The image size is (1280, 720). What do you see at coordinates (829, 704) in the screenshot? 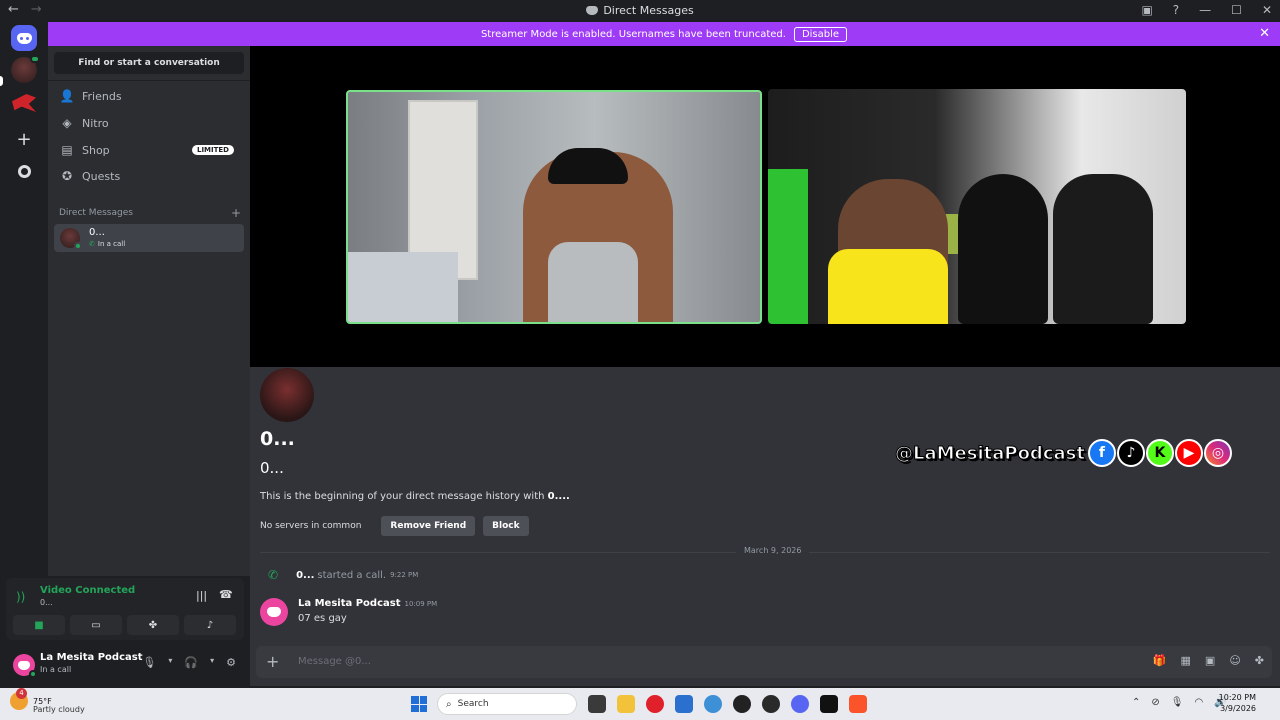
I see `capcut-icon` at bounding box center [829, 704].